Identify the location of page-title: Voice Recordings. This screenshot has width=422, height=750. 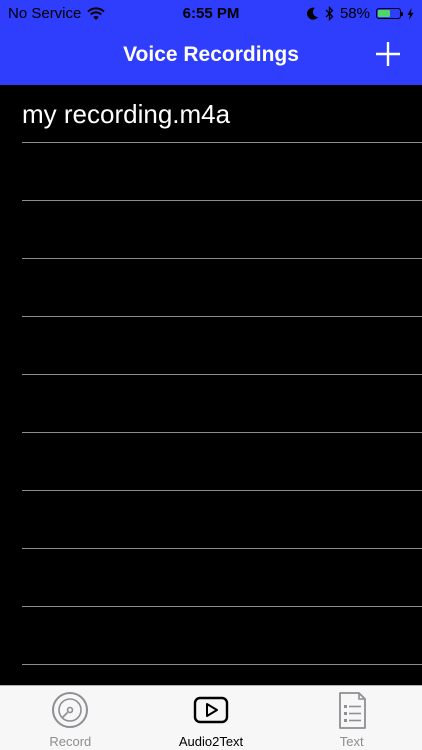
(211, 54).